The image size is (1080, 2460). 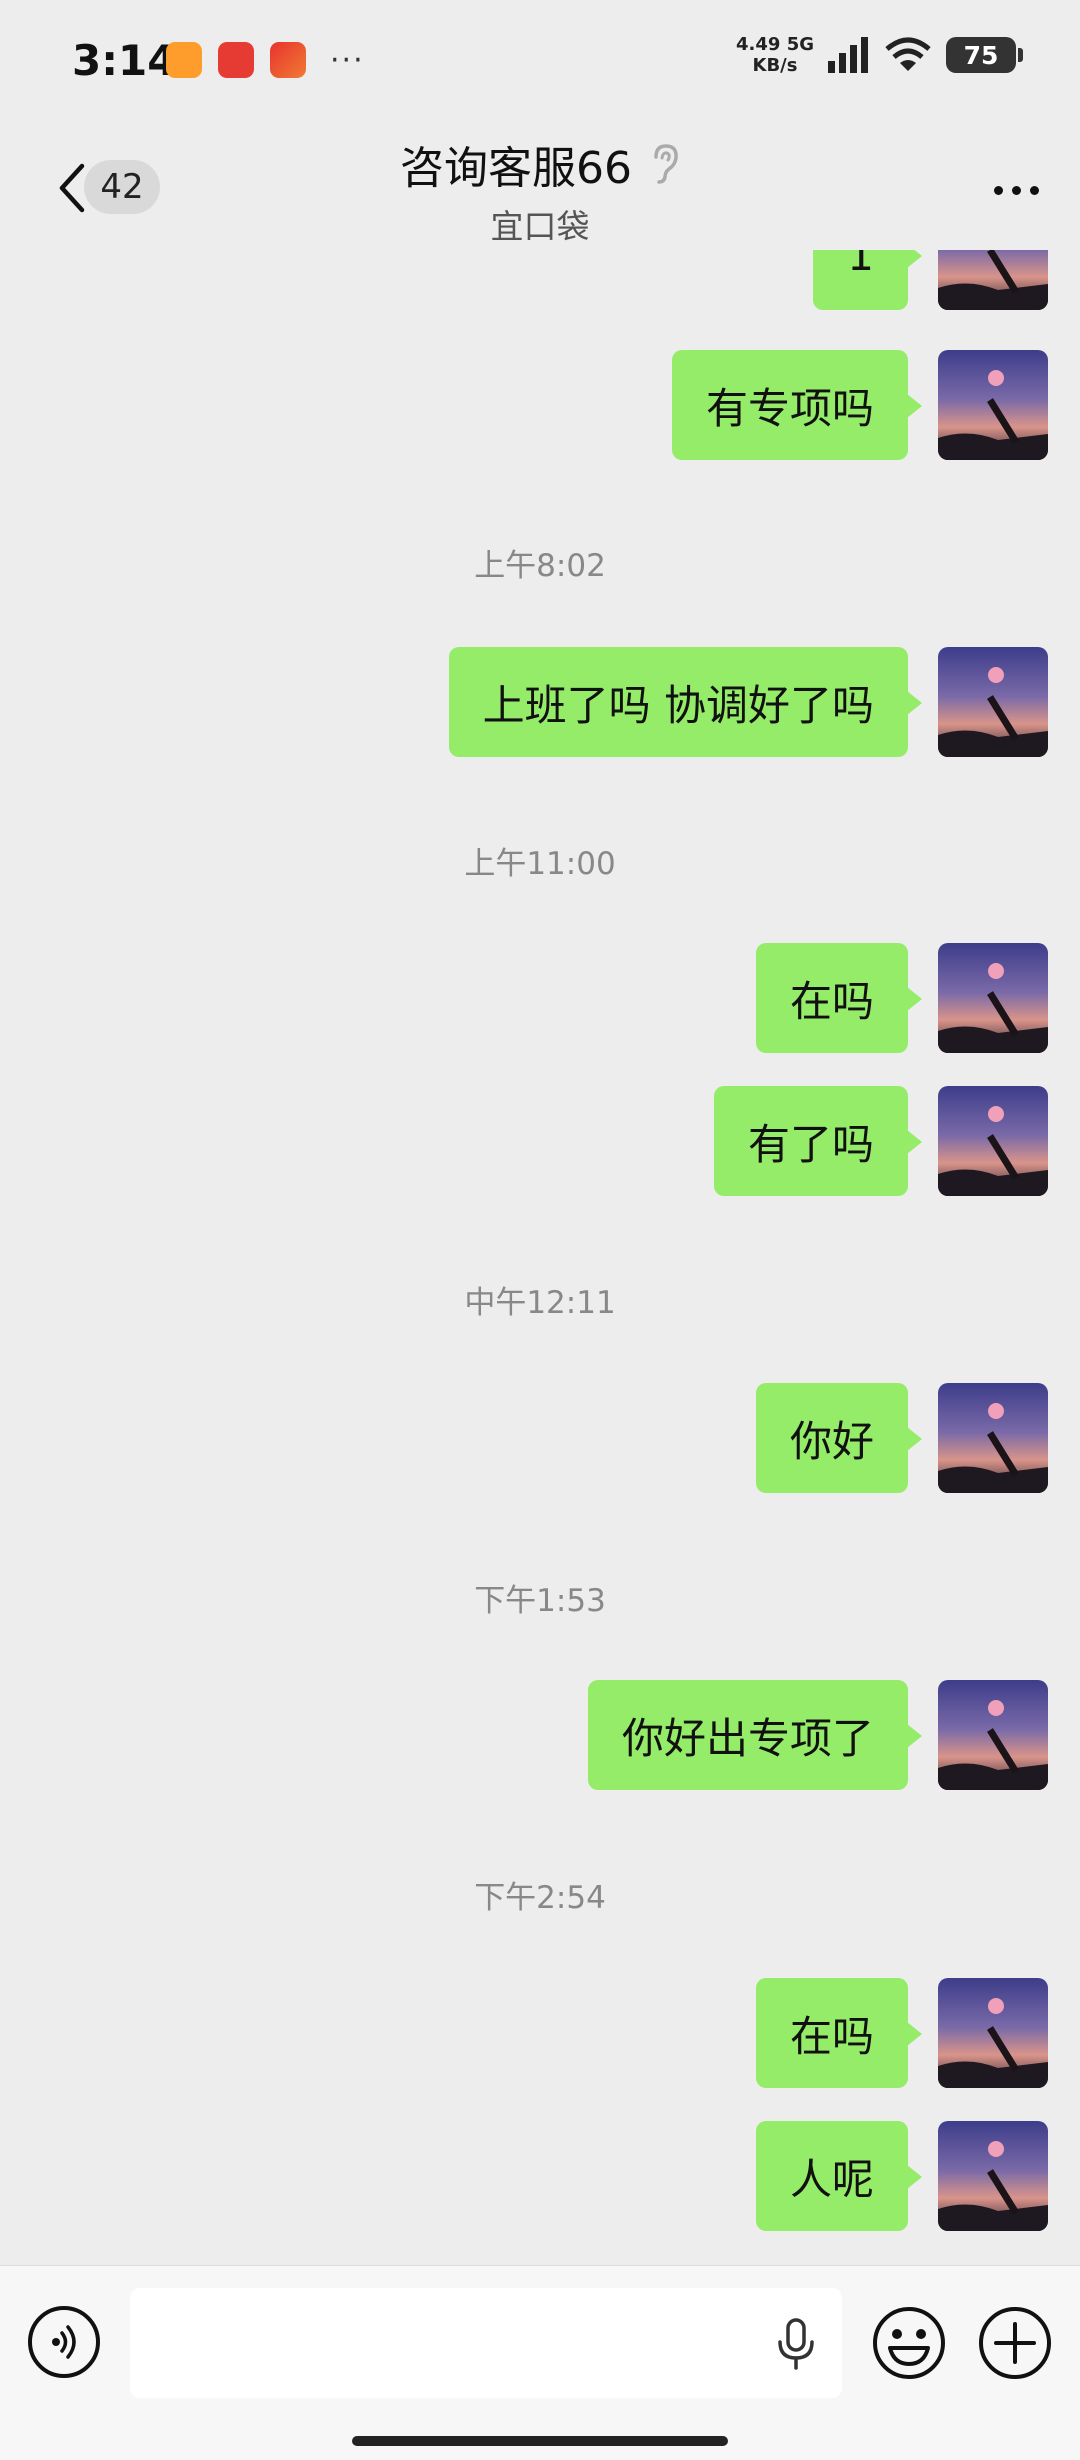 What do you see at coordinates (908, 54) in the screenshot?
I see `wifi-icon` at bounding box center [908, 54].